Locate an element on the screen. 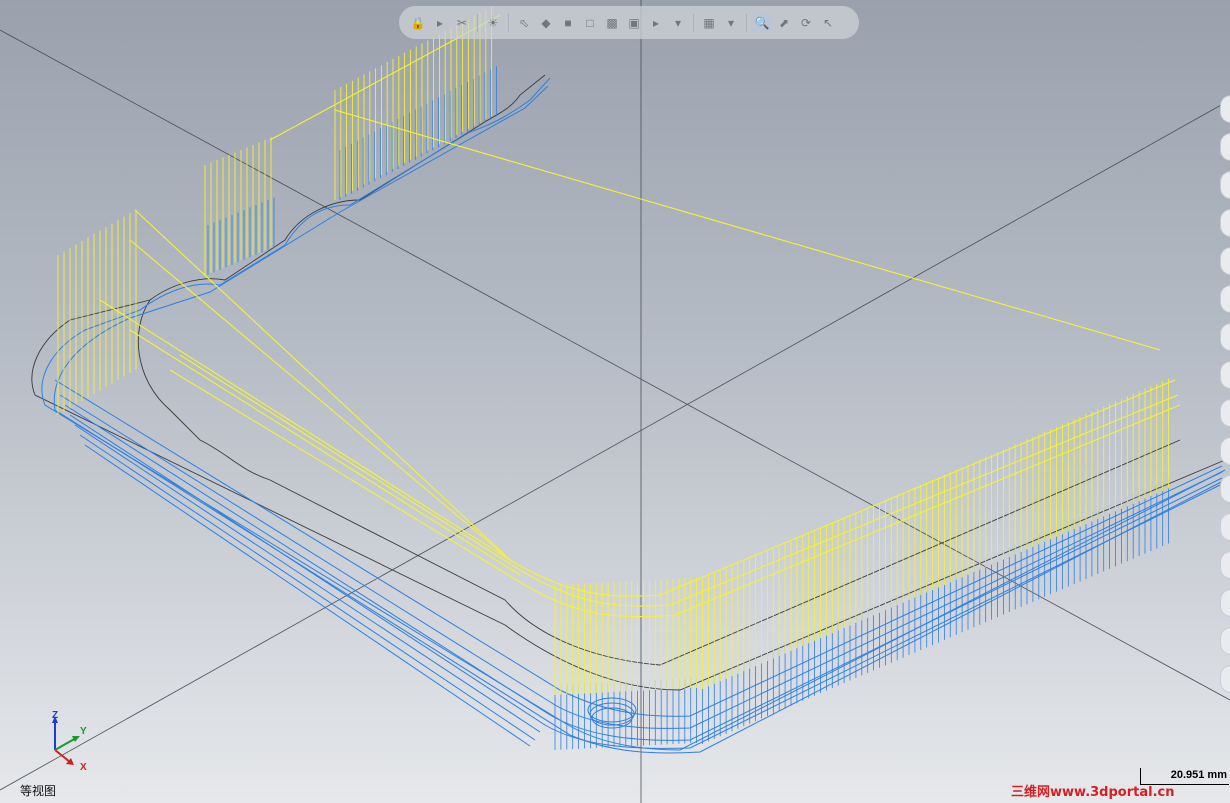  select-filter-icon: ▸ is located at coordinates (440, 23).